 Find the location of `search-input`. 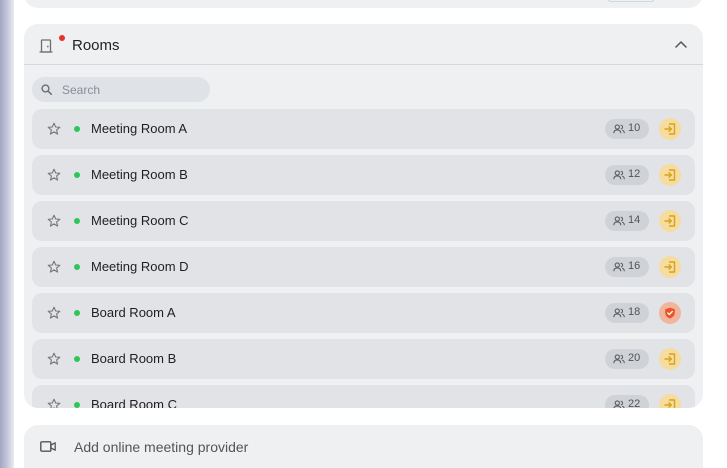

search-input is located at coordinates (132, 89).